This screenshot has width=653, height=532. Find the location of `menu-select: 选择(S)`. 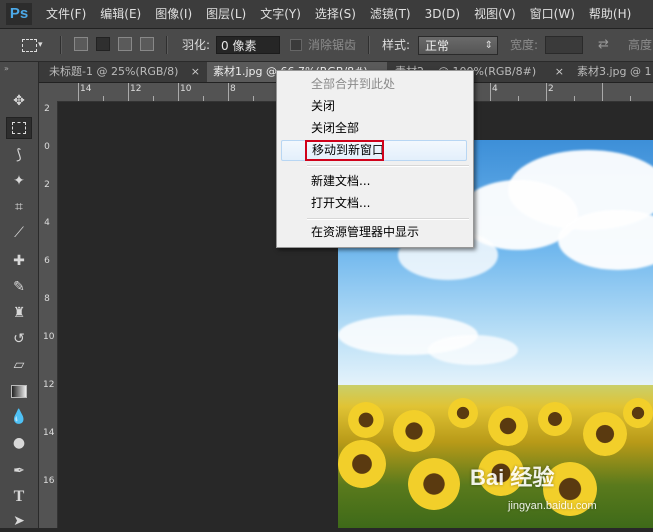

menu-select: 选择(S) is located at coordinates (335, 14).